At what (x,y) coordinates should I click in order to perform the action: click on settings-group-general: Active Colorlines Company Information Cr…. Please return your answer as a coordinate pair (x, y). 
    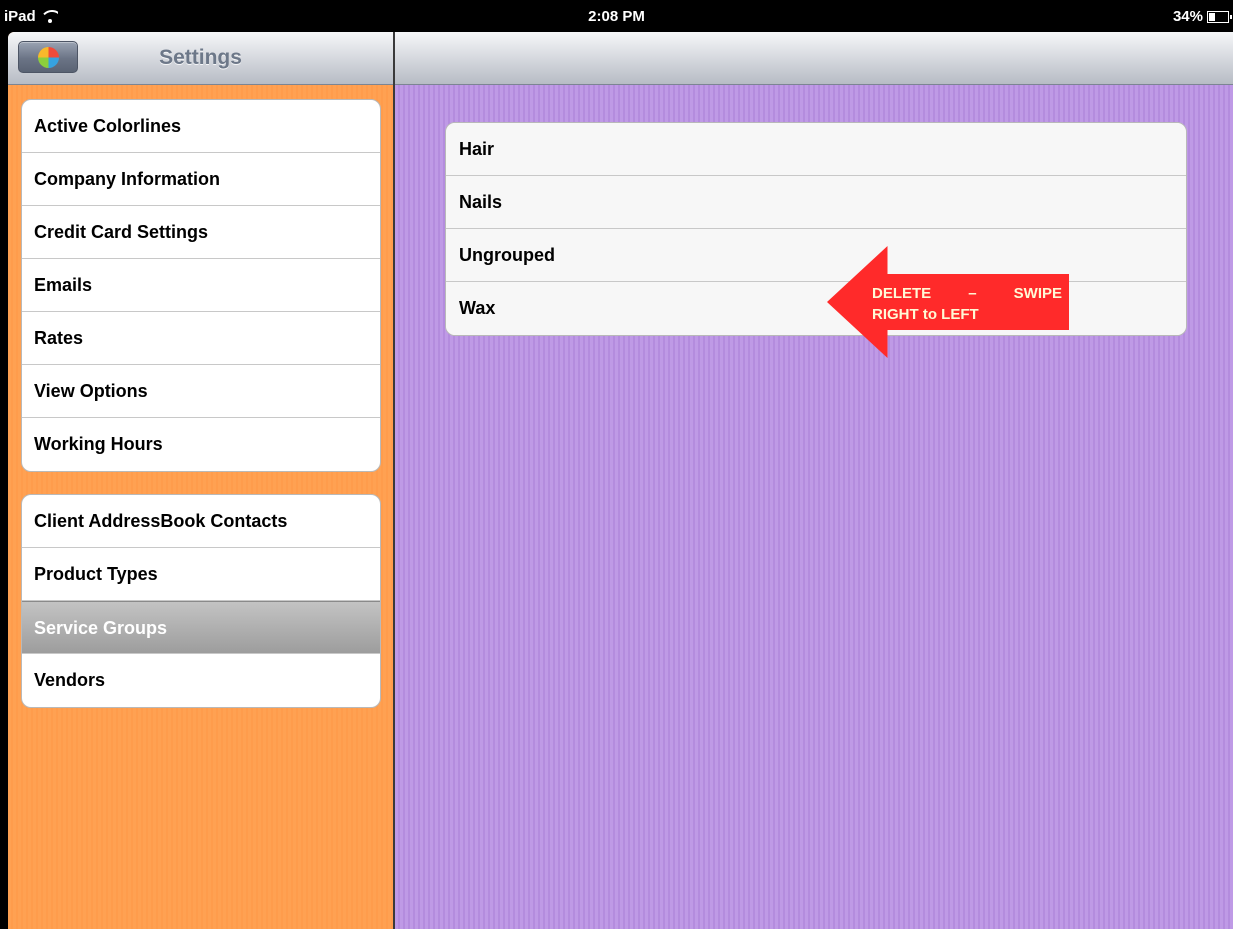
    Looking at the image, I should click on (201, 285).